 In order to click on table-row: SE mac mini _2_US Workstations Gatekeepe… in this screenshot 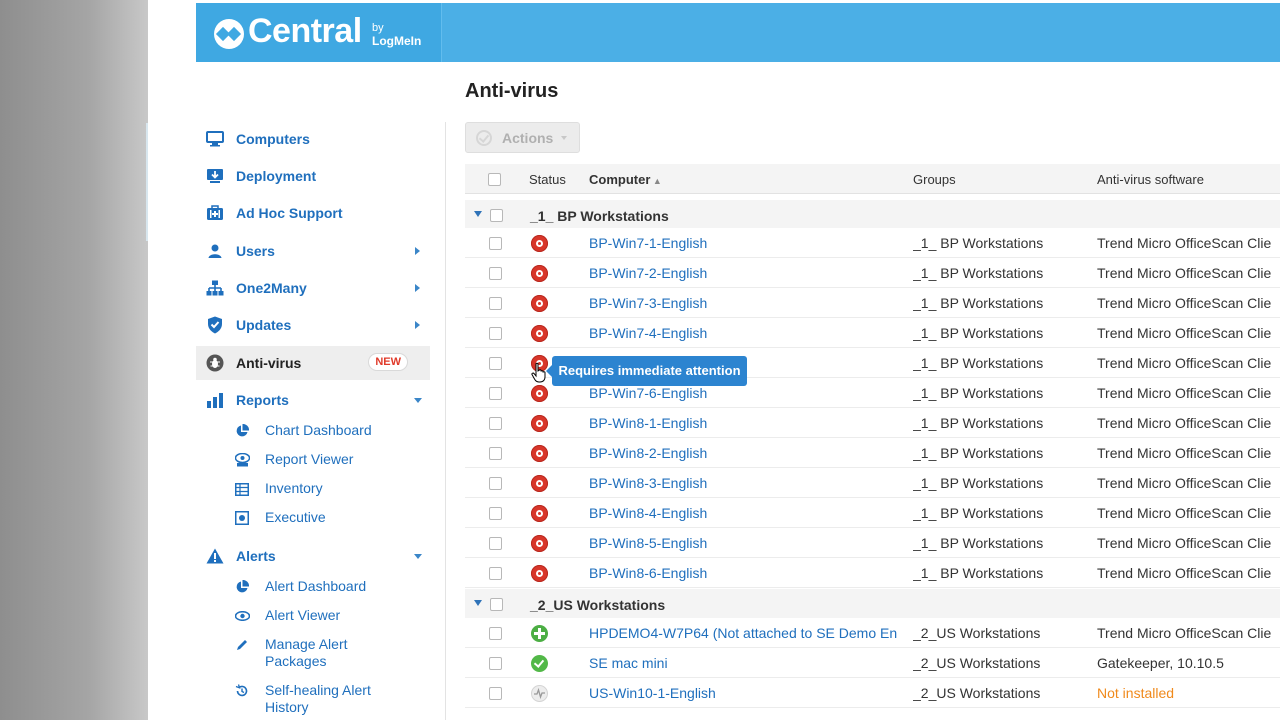, I will do `click(872, 663)`.